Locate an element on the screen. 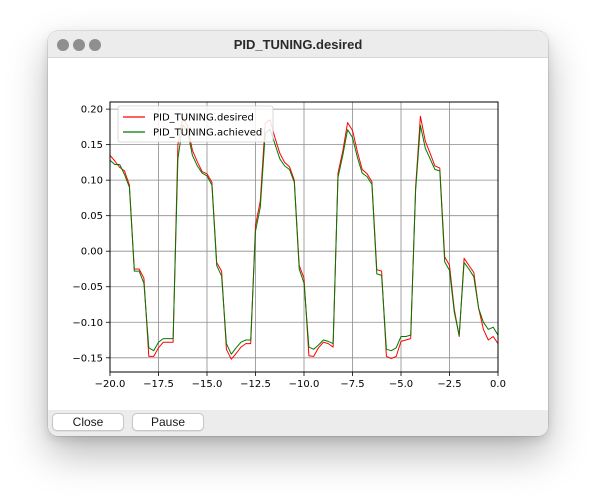 The image size is (596, 500). y-tick-label: 0.10 is located at coordinates (92, 181).